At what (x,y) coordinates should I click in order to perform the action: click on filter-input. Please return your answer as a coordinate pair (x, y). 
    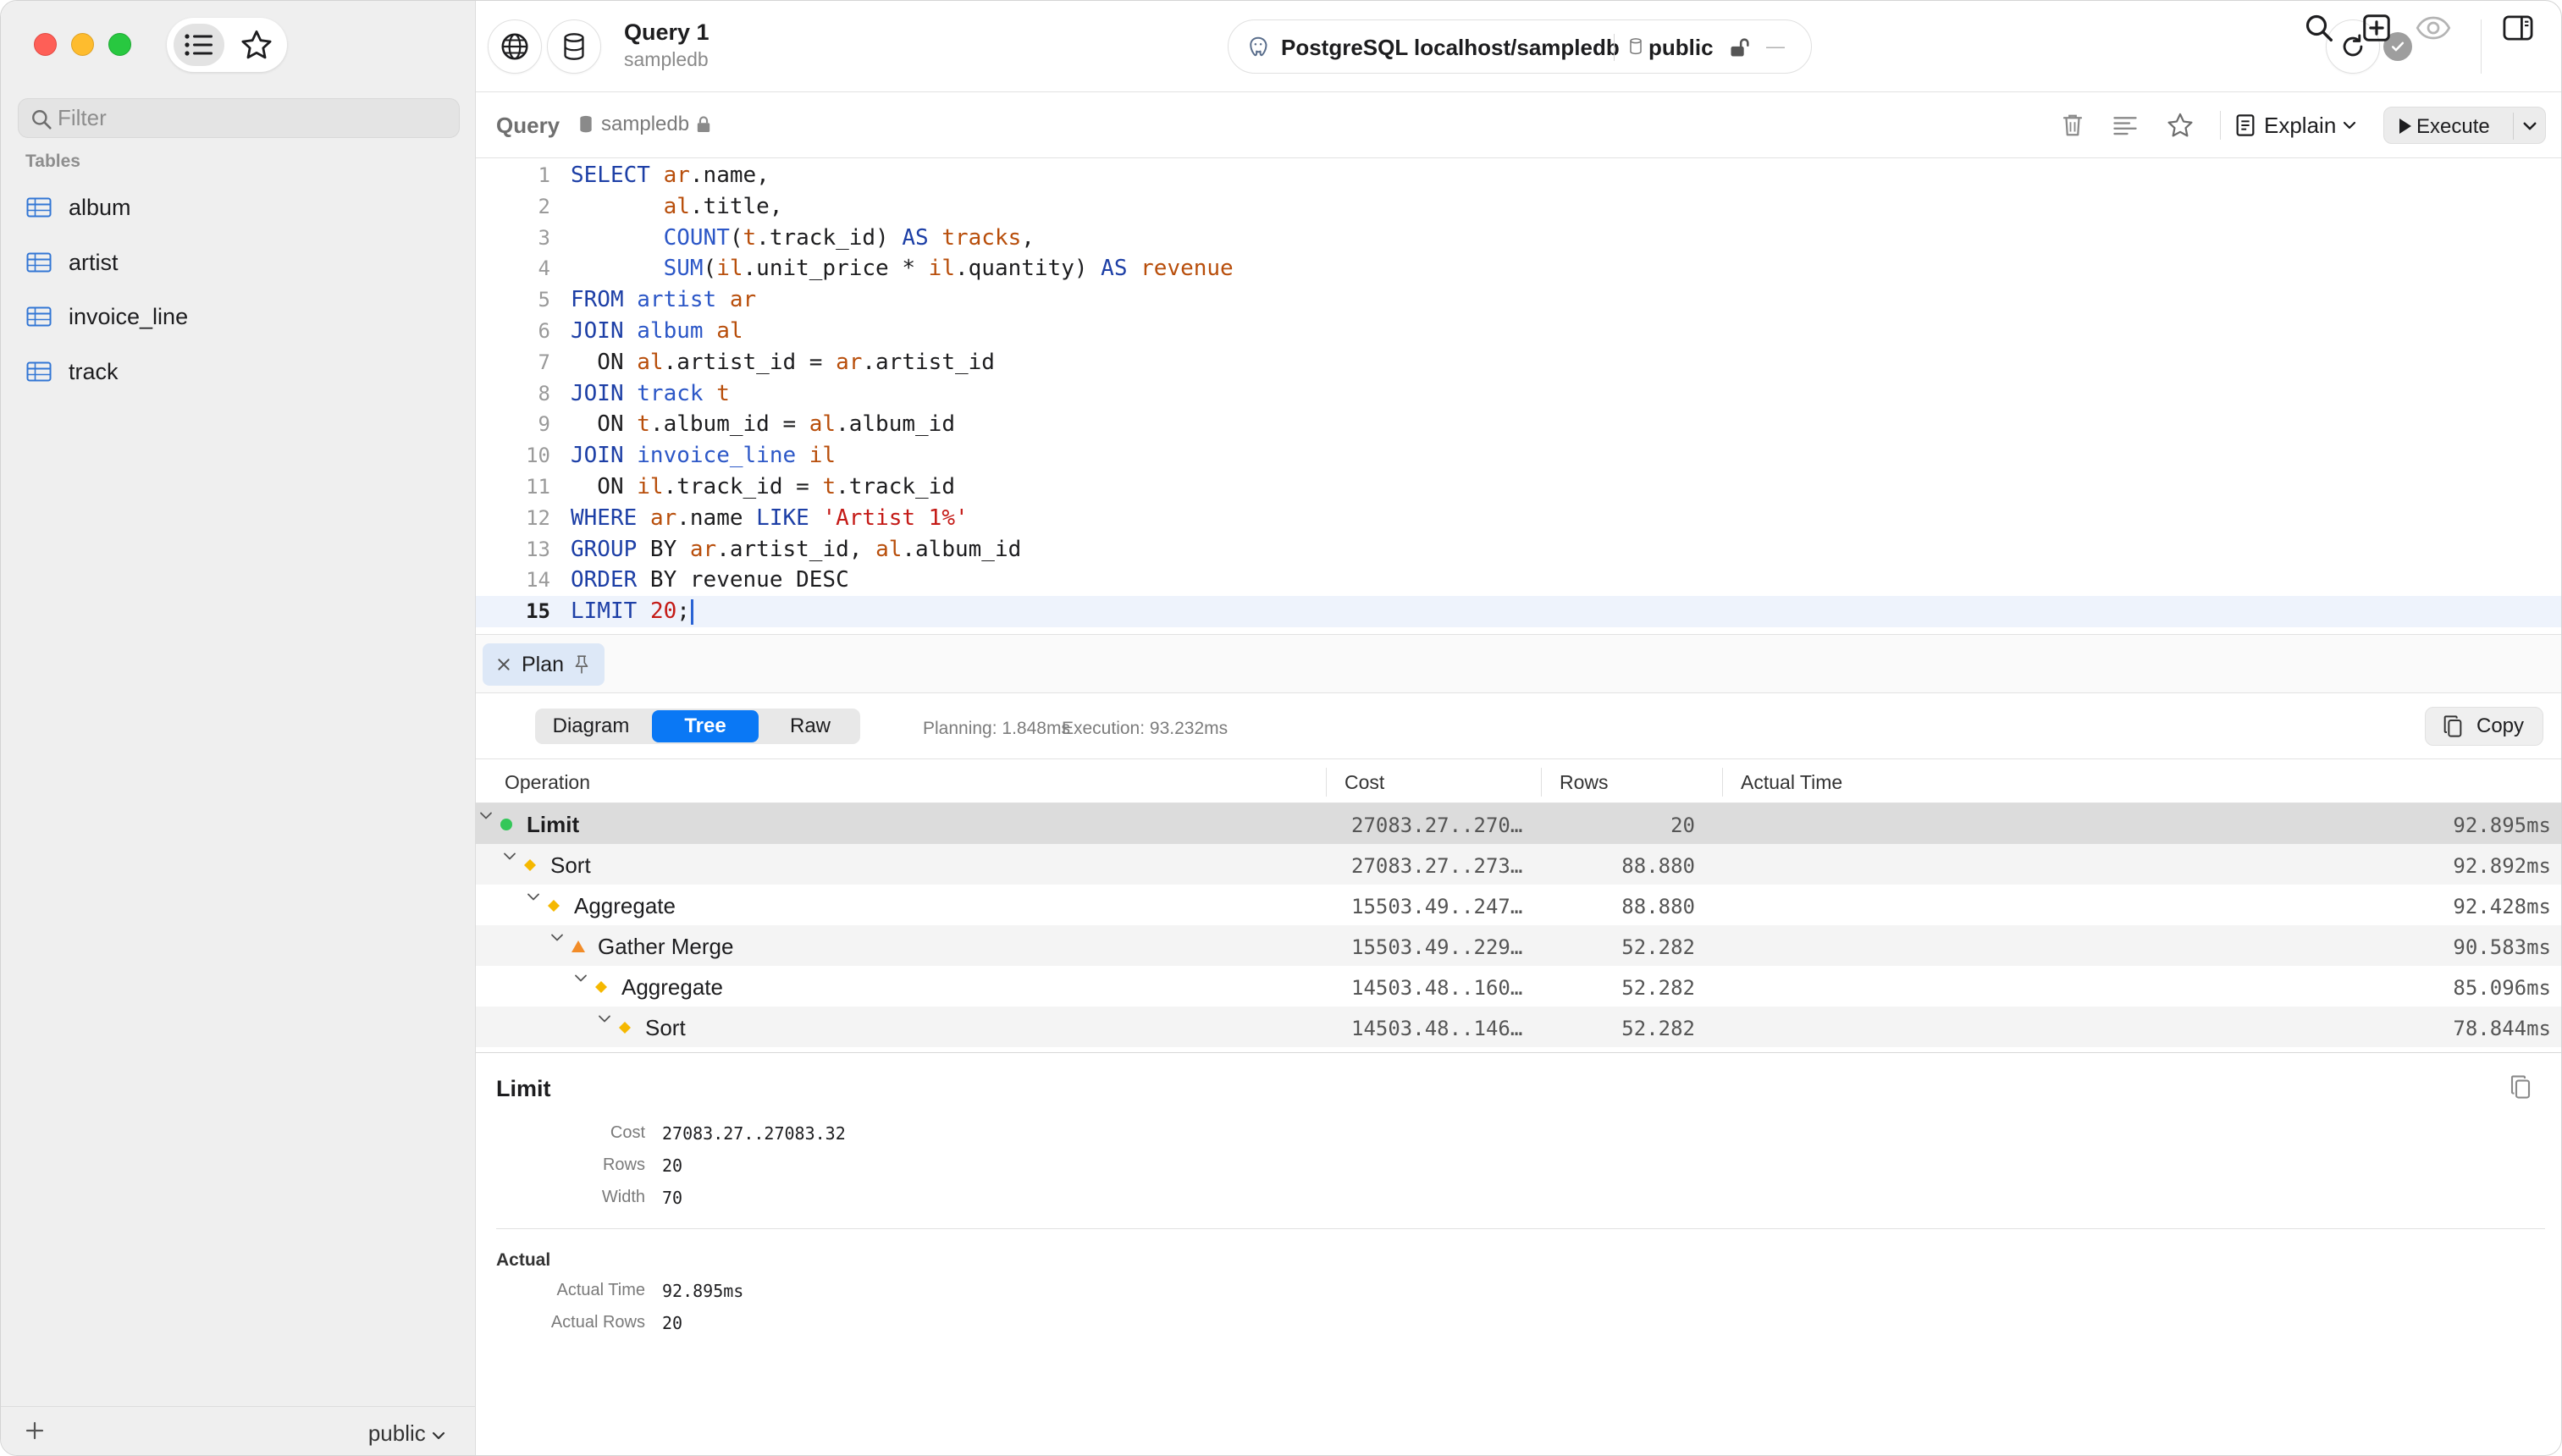
    Looking at the image, I should click on (252, 118).